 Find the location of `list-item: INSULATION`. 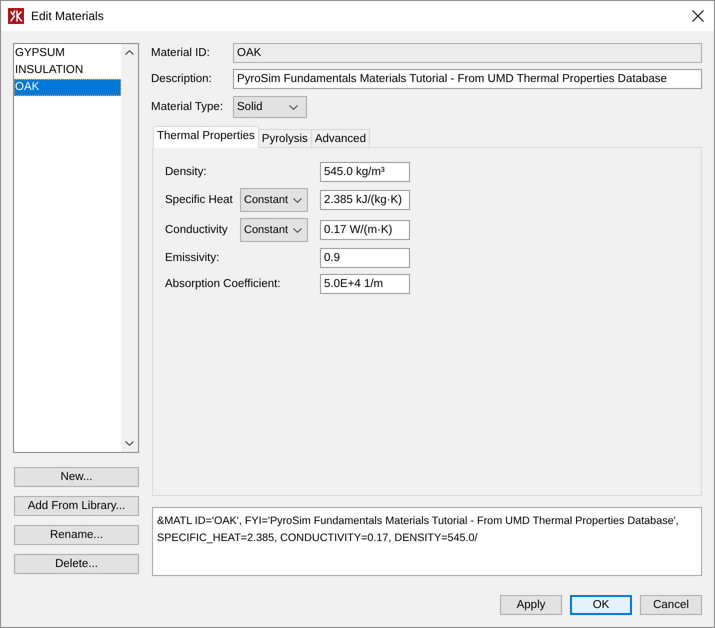

list-item: INSULATION is located at coordinates (67, 70).